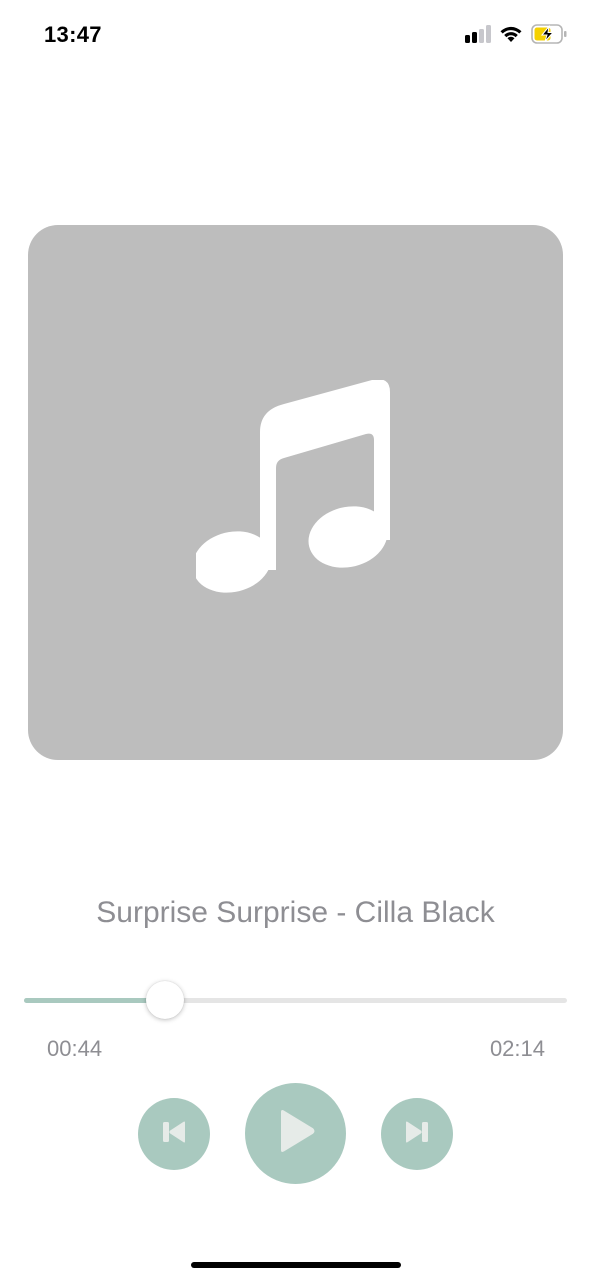 The width and height of the screenshot is (591, 1280). I want to click on previous-button, so click(174, 1134).